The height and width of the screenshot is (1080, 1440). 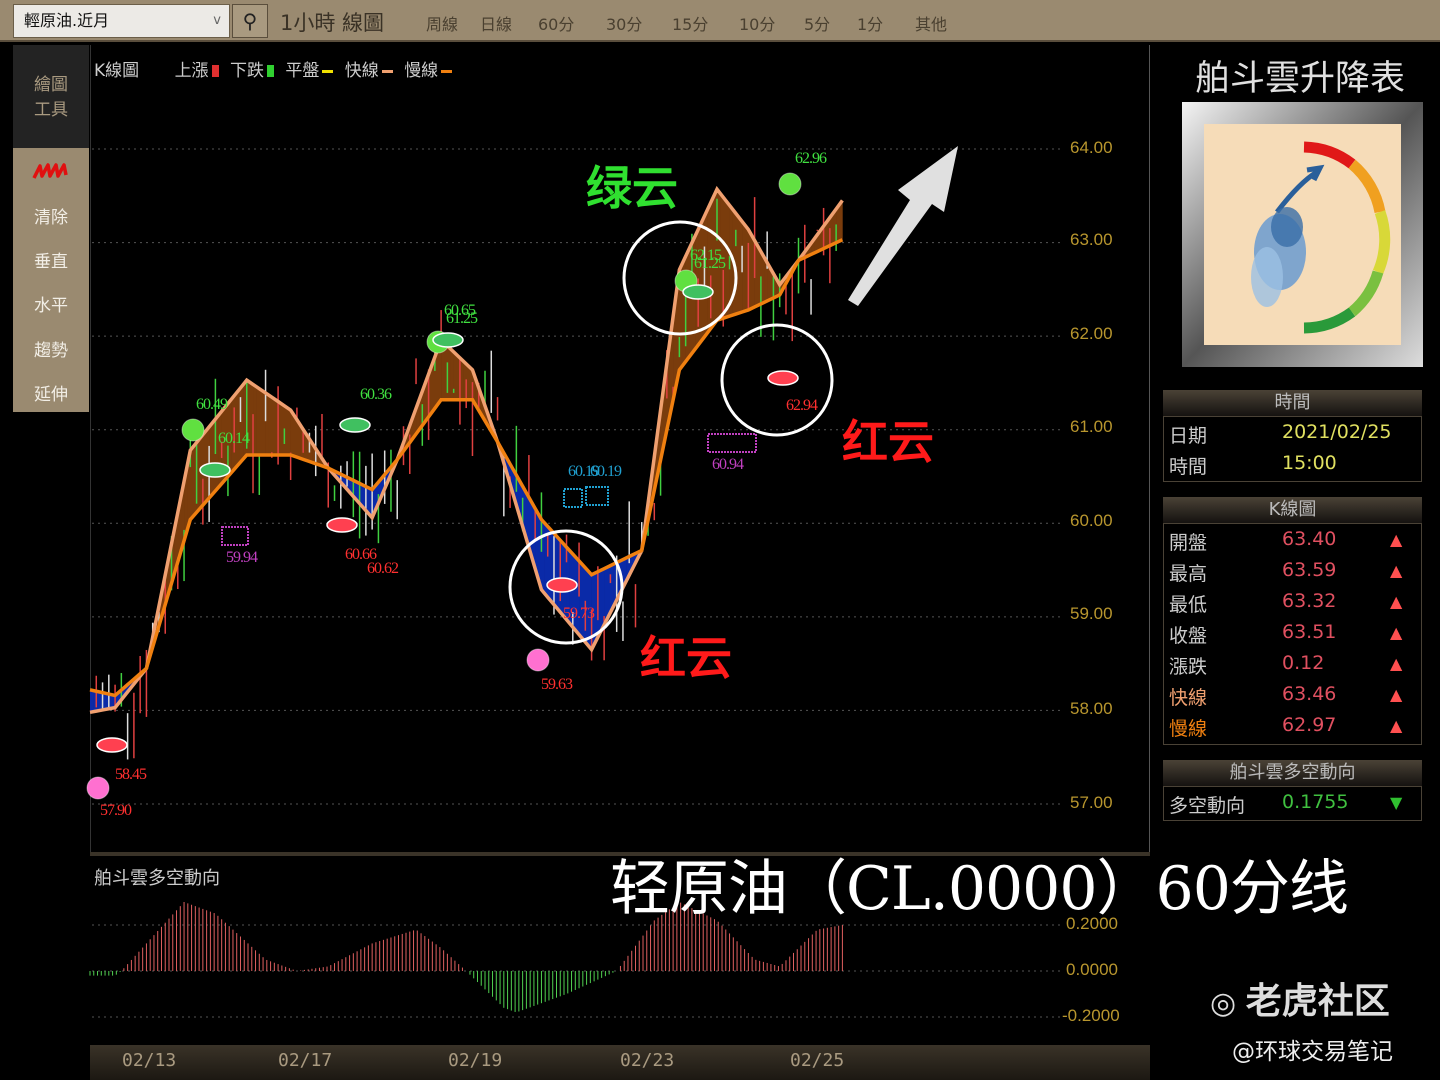 What do you see at coordinates (1092, 969) in the screenshot?
I see `ind-y-tick: 0.0000` at bounding box center [1092, 969].